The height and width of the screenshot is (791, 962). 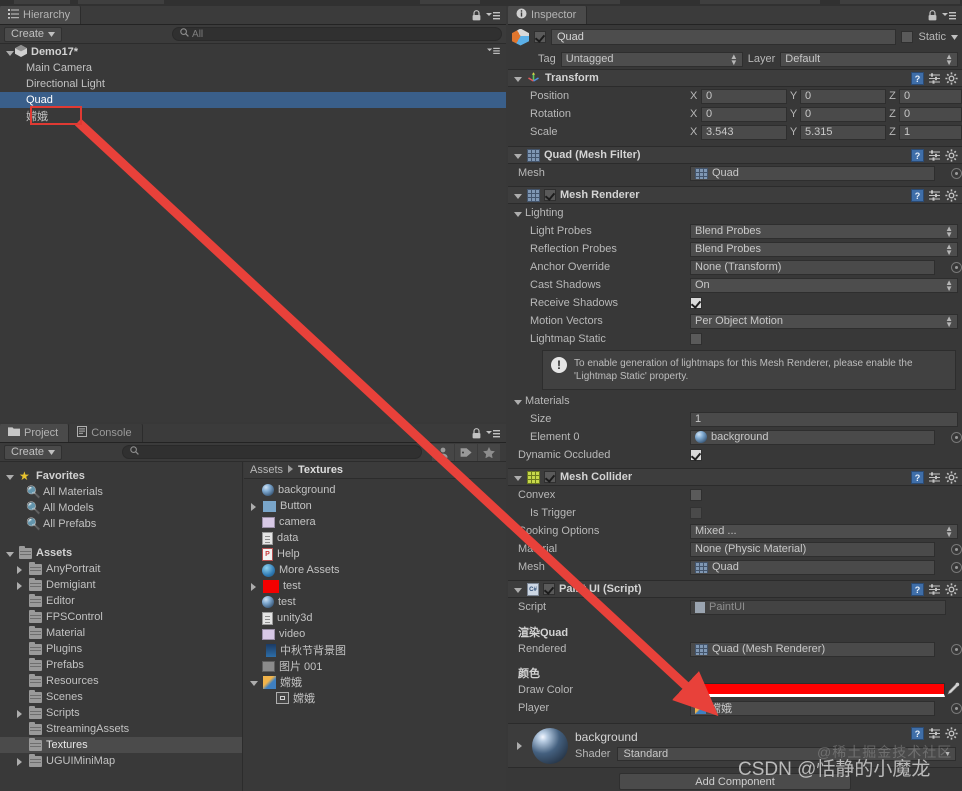 I want to click on anchor-override-object-field: None (Transform), so click(x=812, y=267).